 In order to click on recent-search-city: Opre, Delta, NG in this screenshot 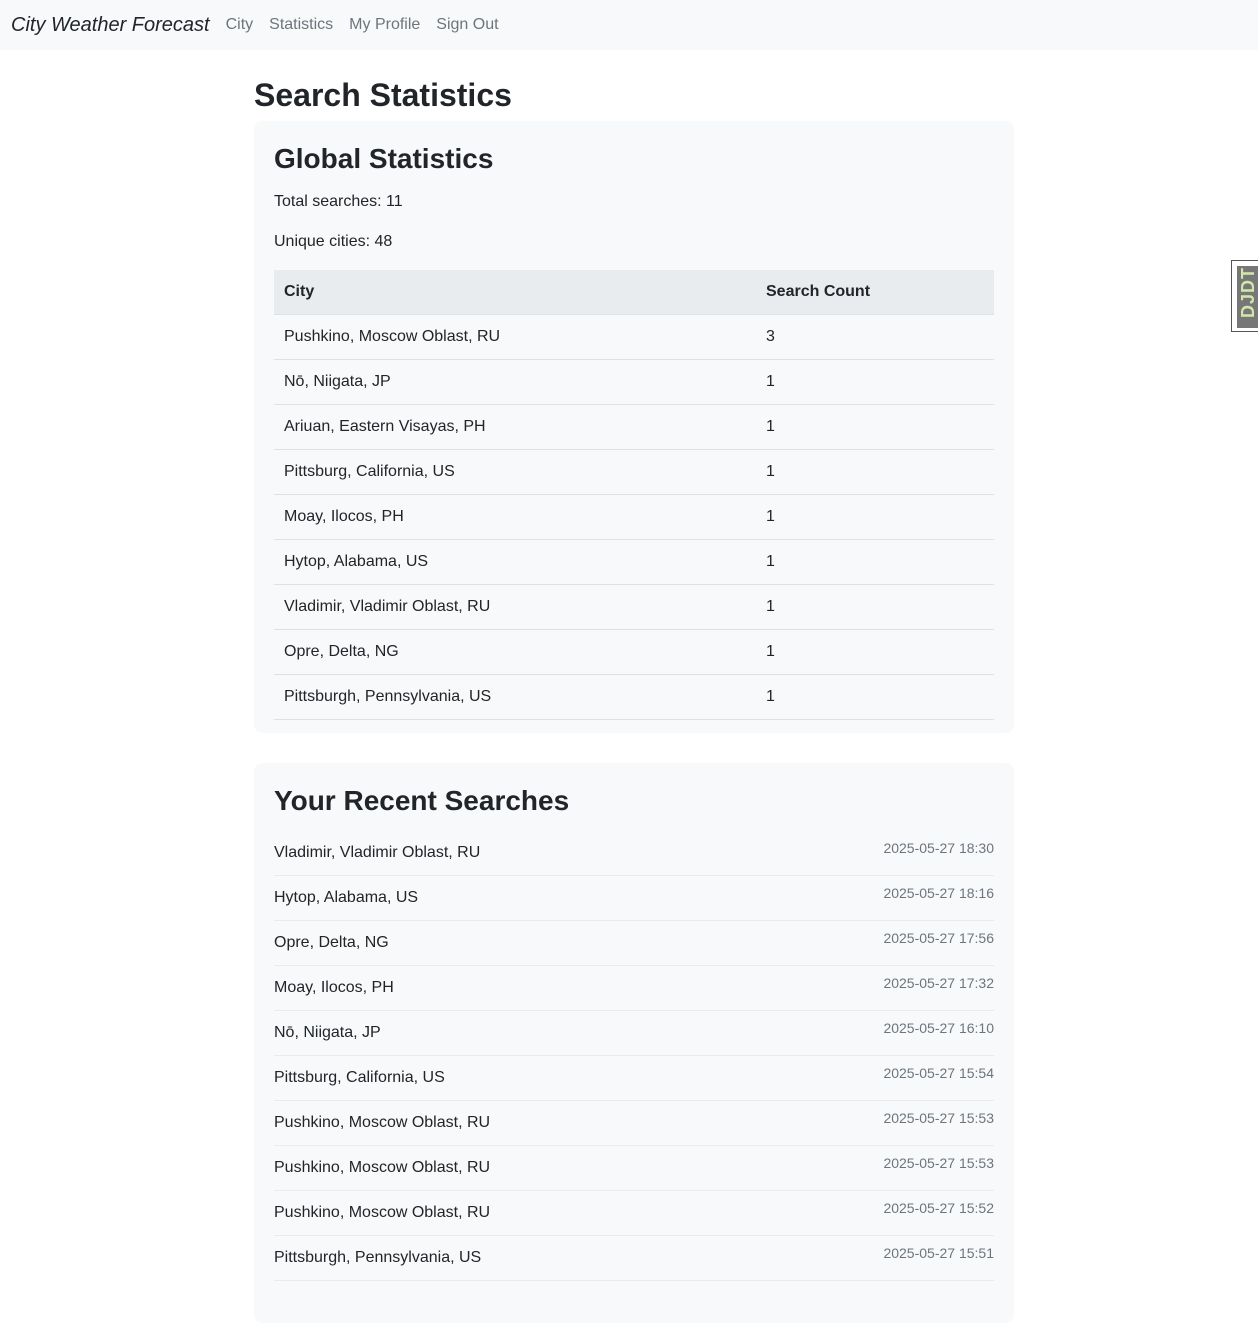, I will do `click(331, 942)`.